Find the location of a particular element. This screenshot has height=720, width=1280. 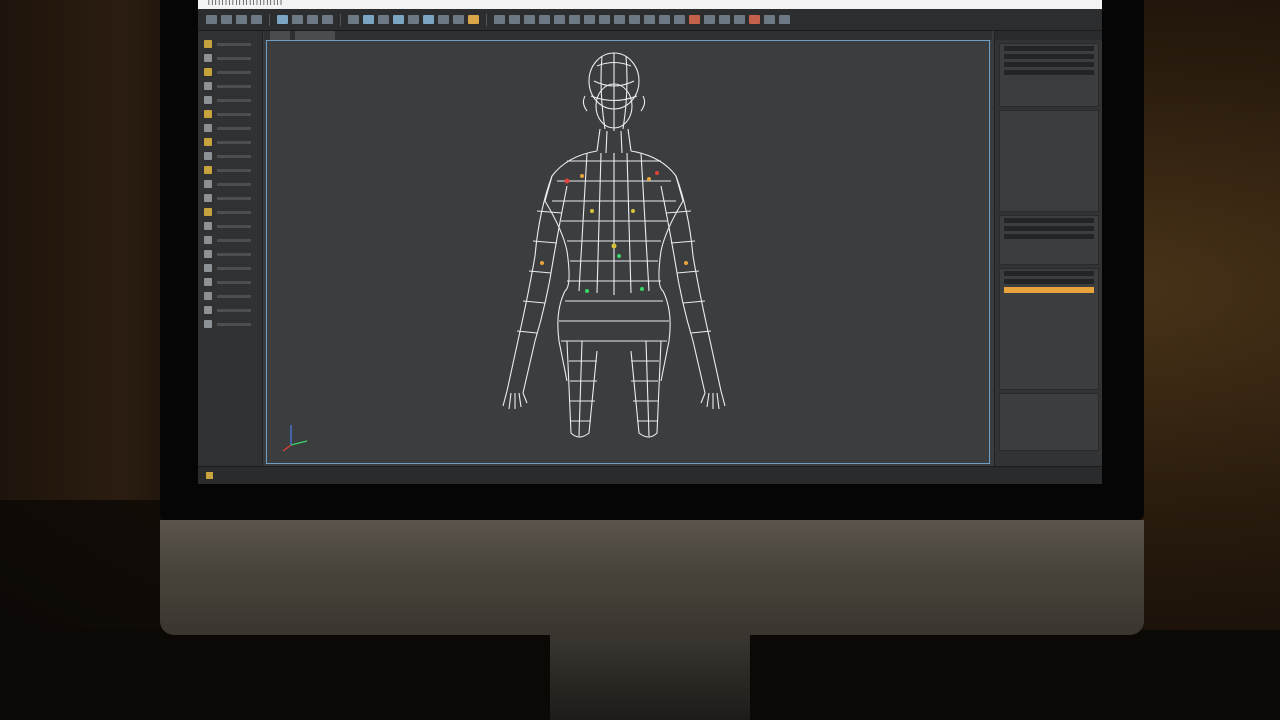

rotate-icon is located at coordinates (312, 19).